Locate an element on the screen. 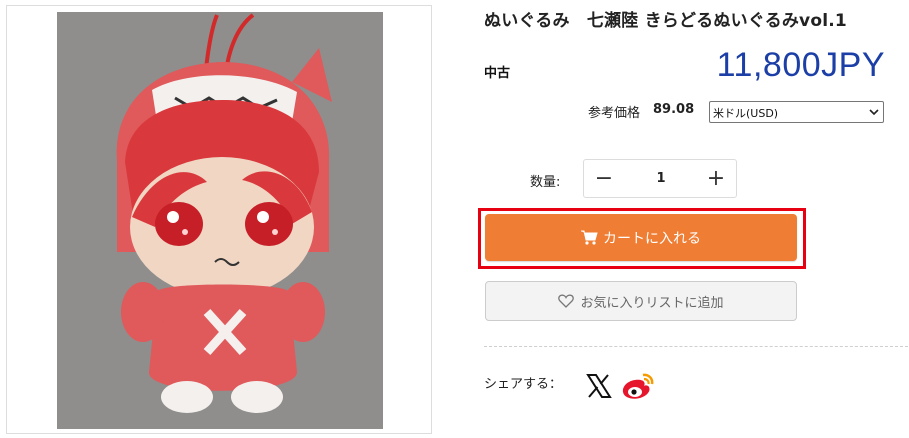 This screenshot has height=438, width=909. condition-label: 中古 is located at coordinates (497, 73).